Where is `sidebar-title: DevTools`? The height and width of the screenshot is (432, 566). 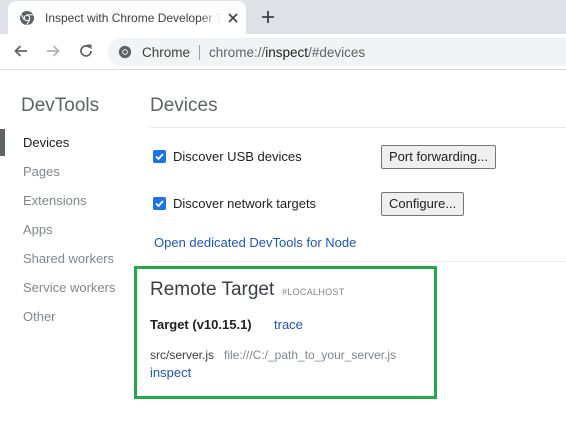 sidebar-title: DevTools is located at coordinates (60, 105).